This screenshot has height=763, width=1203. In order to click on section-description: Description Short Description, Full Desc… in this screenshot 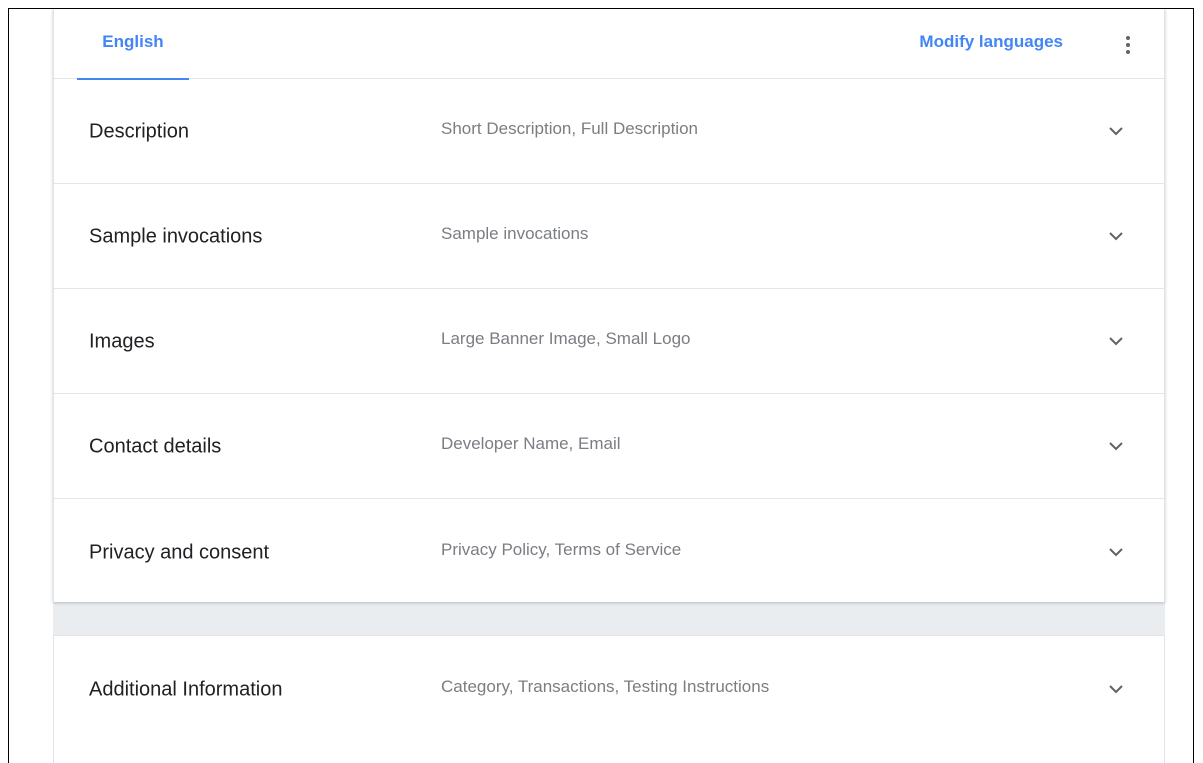, I will do `click(609, 131)`.